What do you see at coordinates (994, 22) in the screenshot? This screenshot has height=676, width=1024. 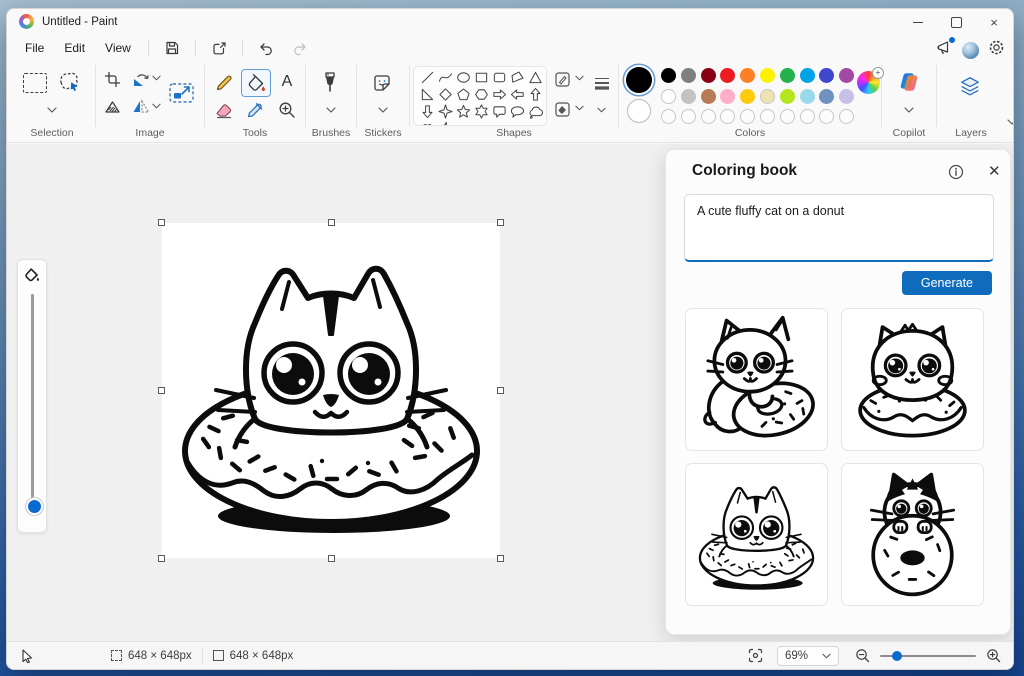 I see `close-button: ×` at bounding box center [994, 22].